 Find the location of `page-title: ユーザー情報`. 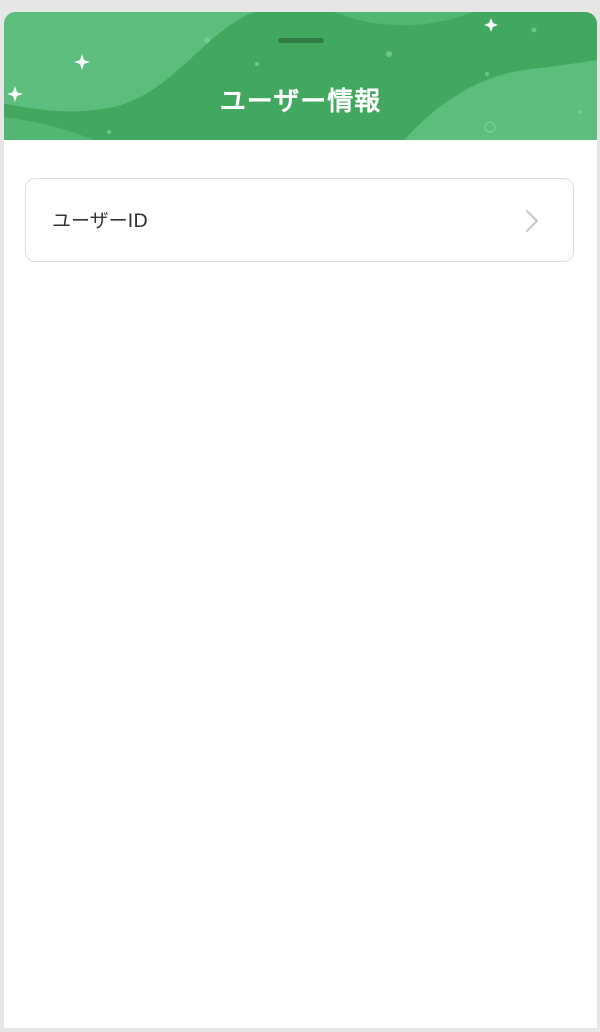

page-title: ユーザー情報 is located at coordinates (300, 102).